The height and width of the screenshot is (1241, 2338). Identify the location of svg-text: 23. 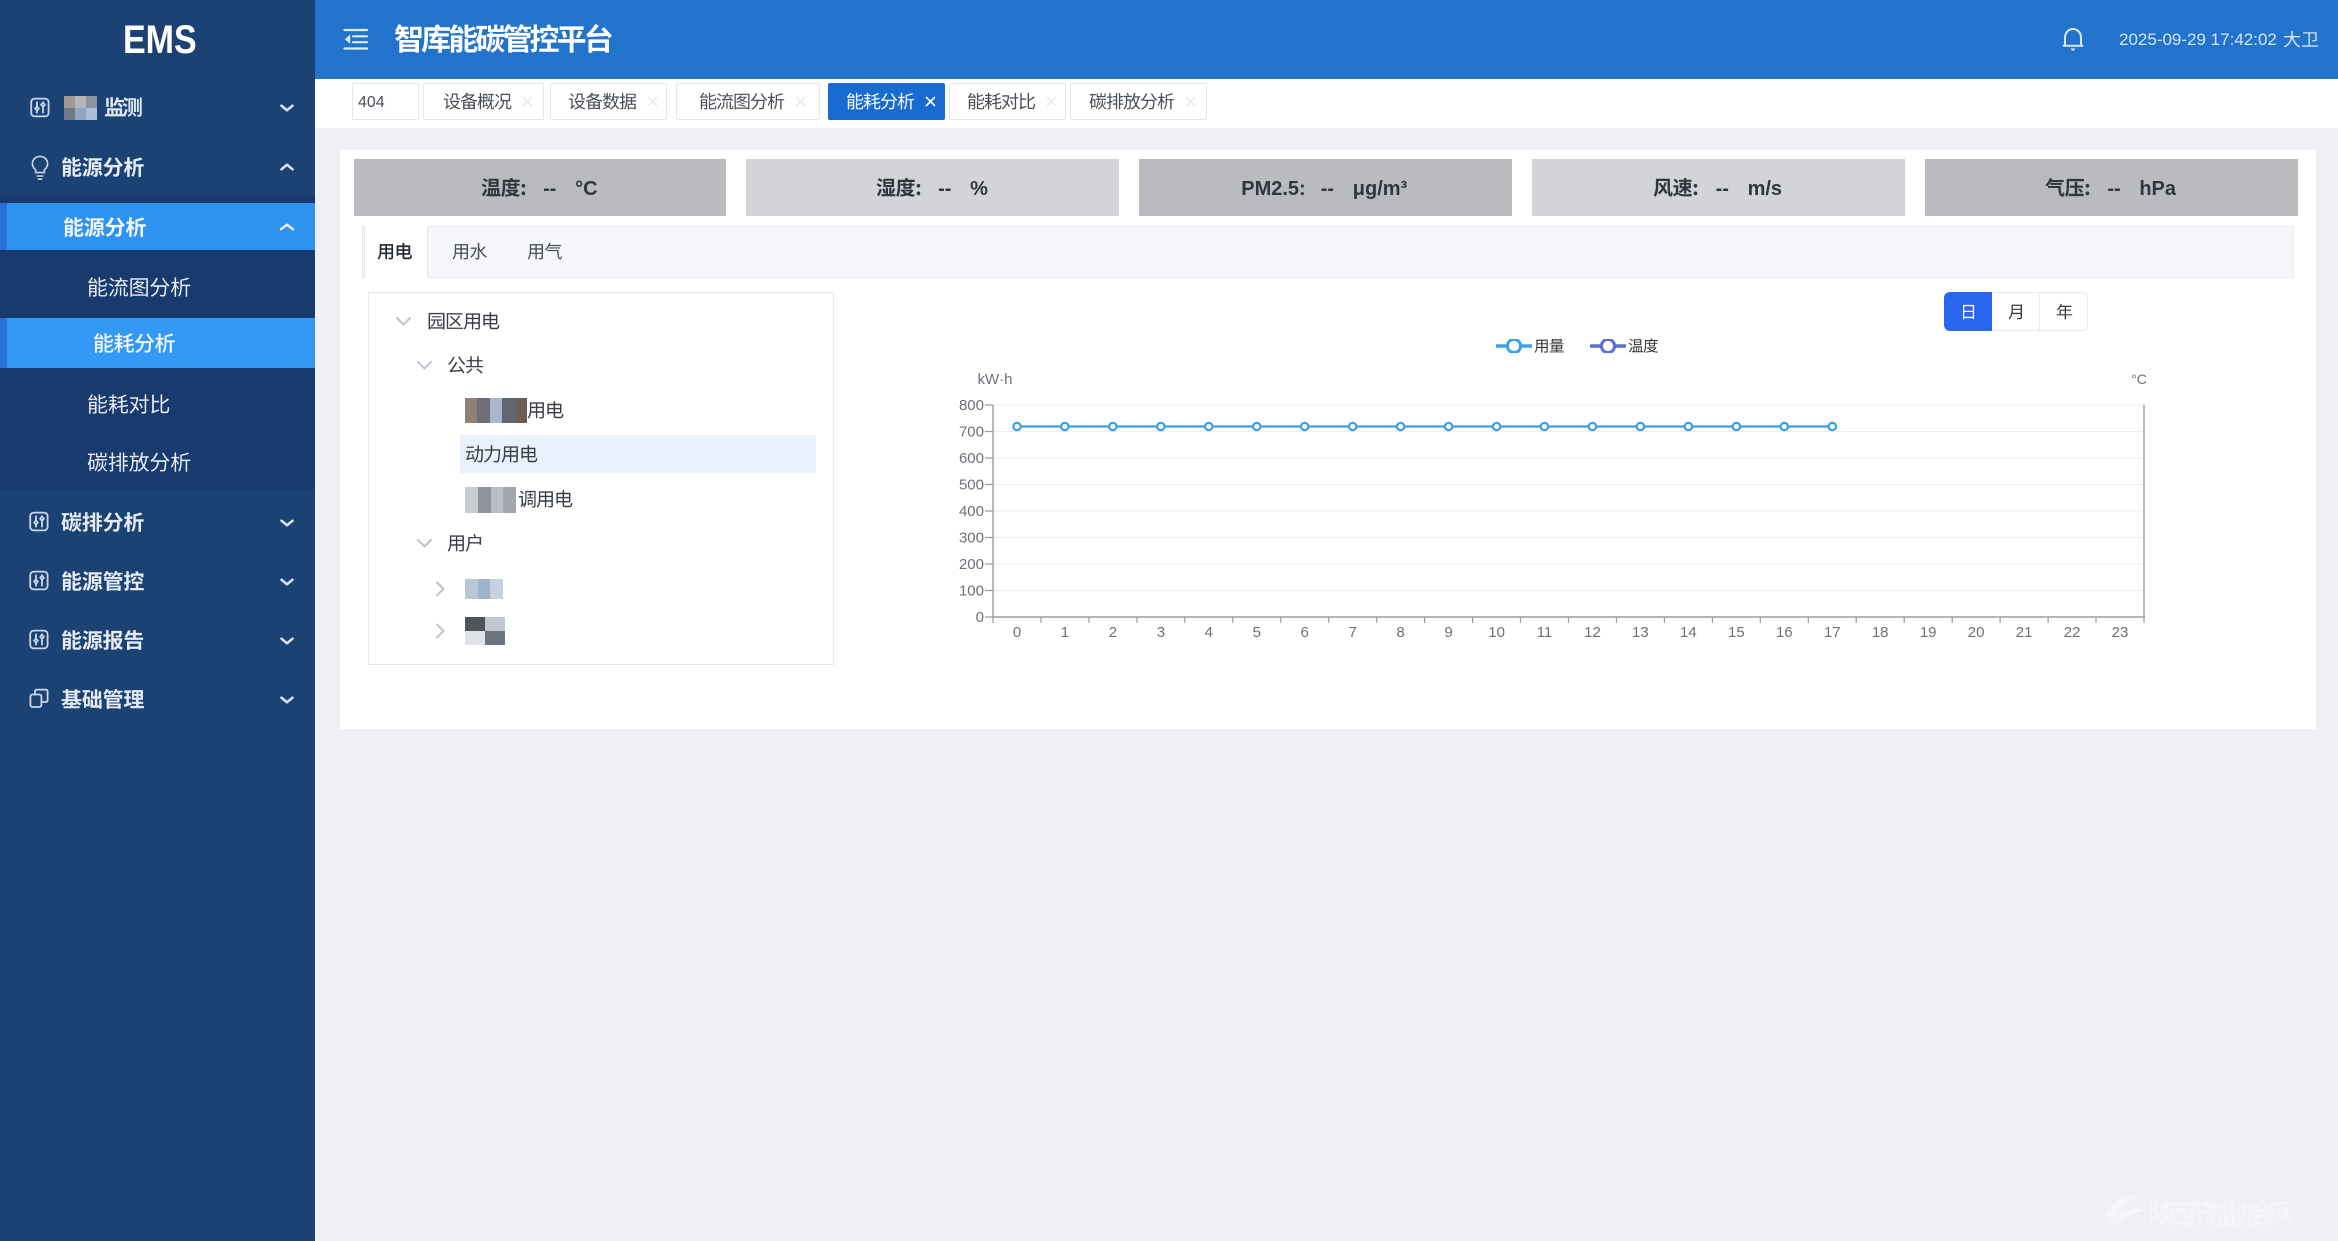
(2120, 632).